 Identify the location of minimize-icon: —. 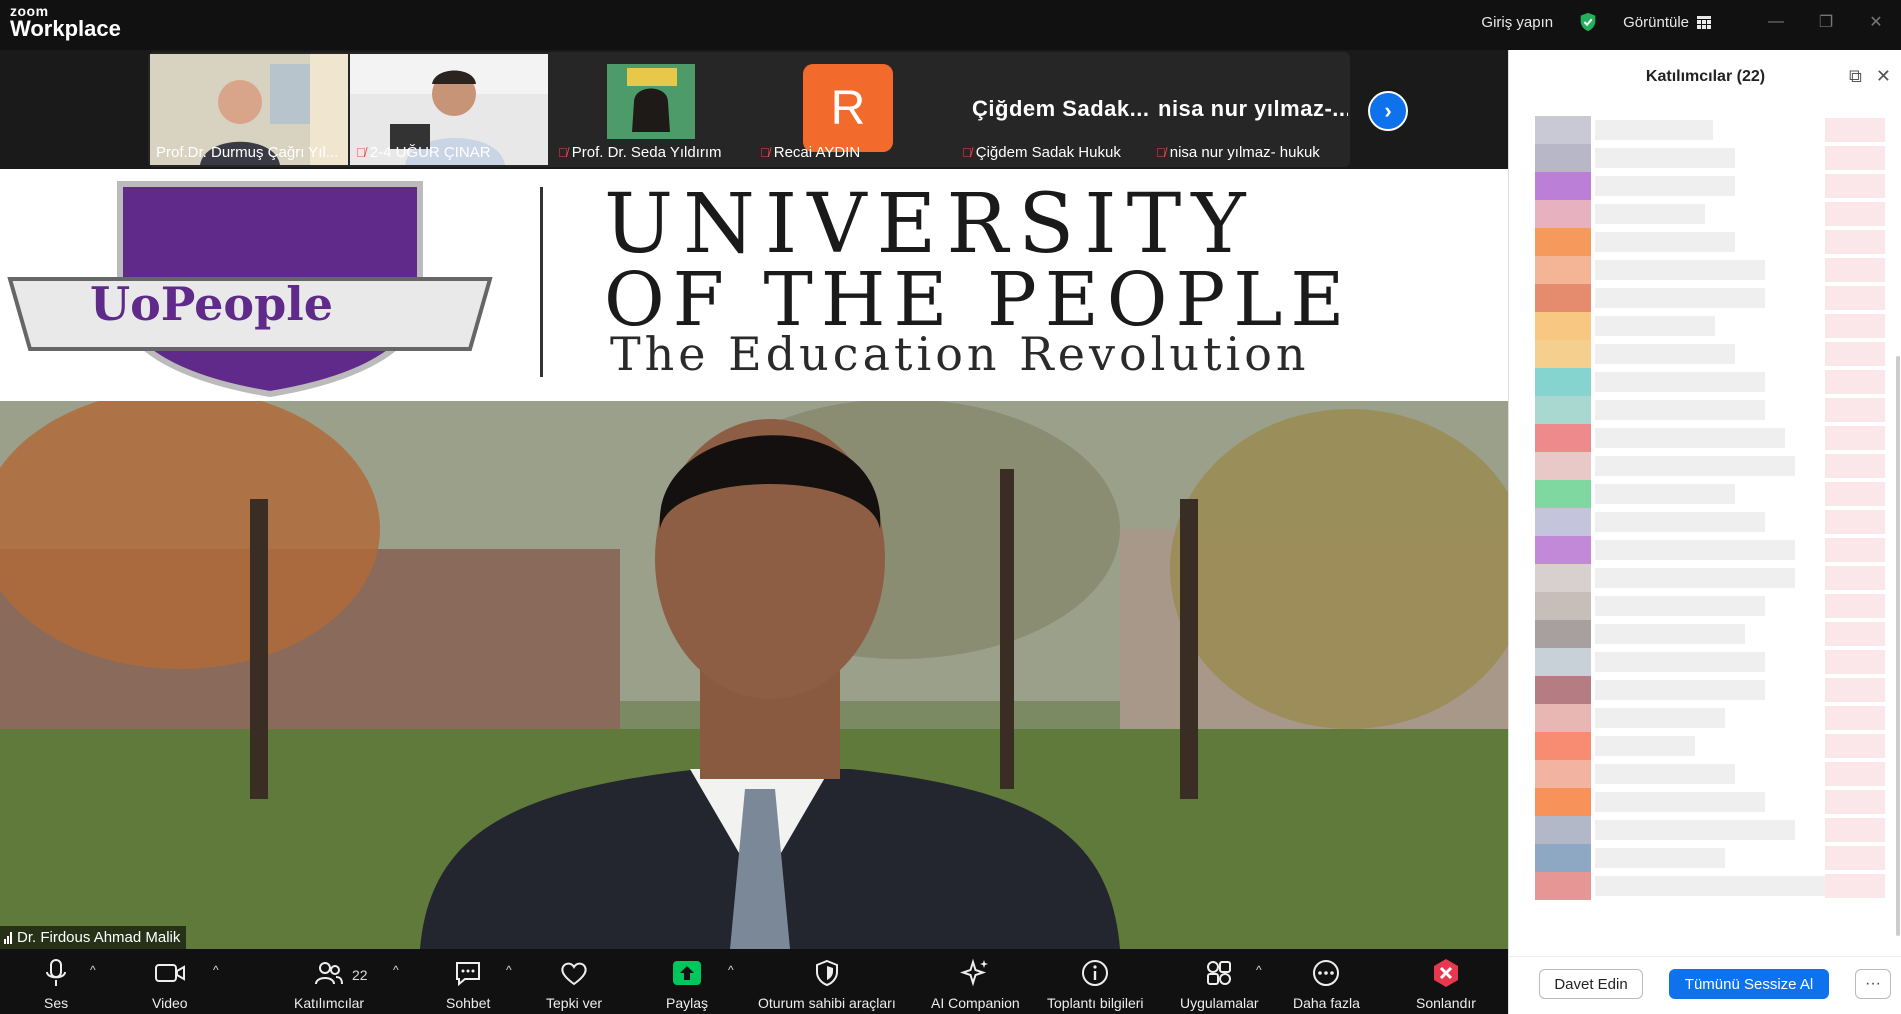
(1776, 21).